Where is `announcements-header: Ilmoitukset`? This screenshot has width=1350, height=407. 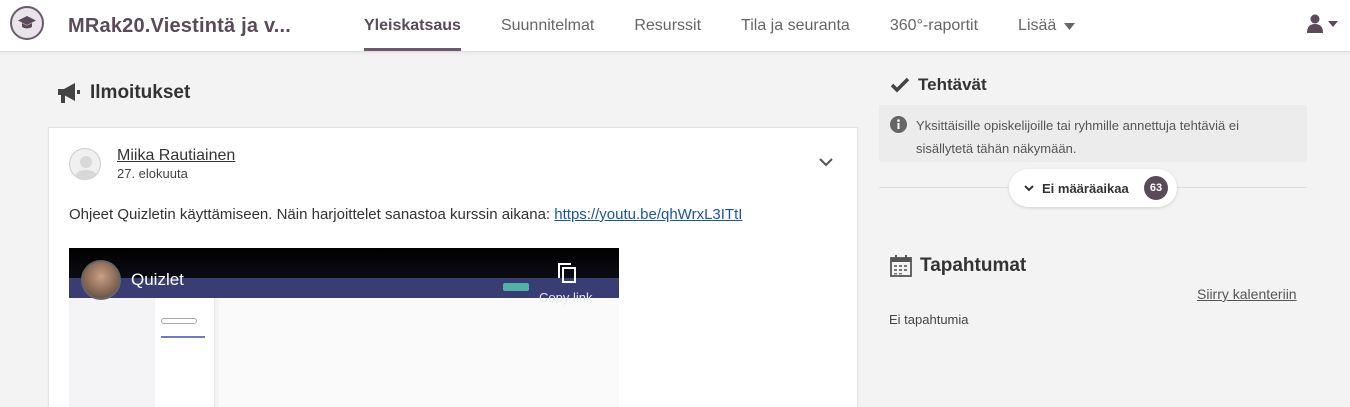
announcements-header: Ilmoitukset is located at coordinates (123, 93).